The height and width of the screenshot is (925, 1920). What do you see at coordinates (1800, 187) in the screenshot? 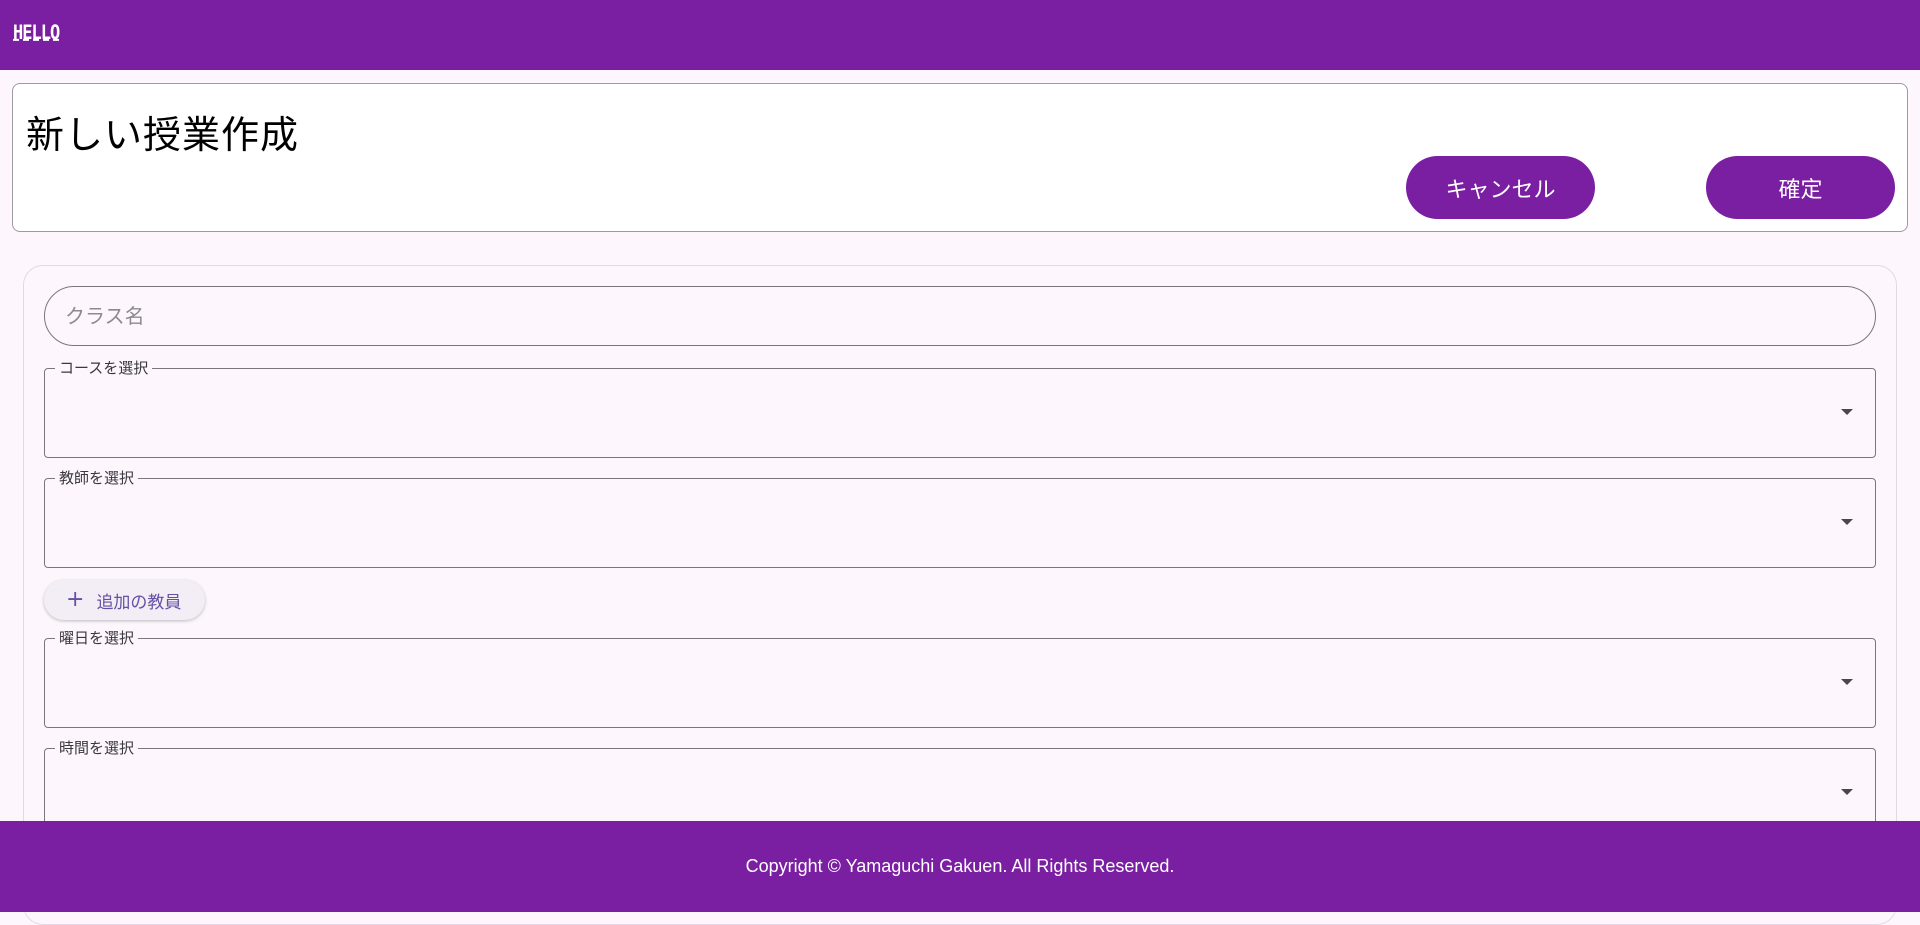
I see `confirm-button: 確定` at bounding box center [1800, 187].